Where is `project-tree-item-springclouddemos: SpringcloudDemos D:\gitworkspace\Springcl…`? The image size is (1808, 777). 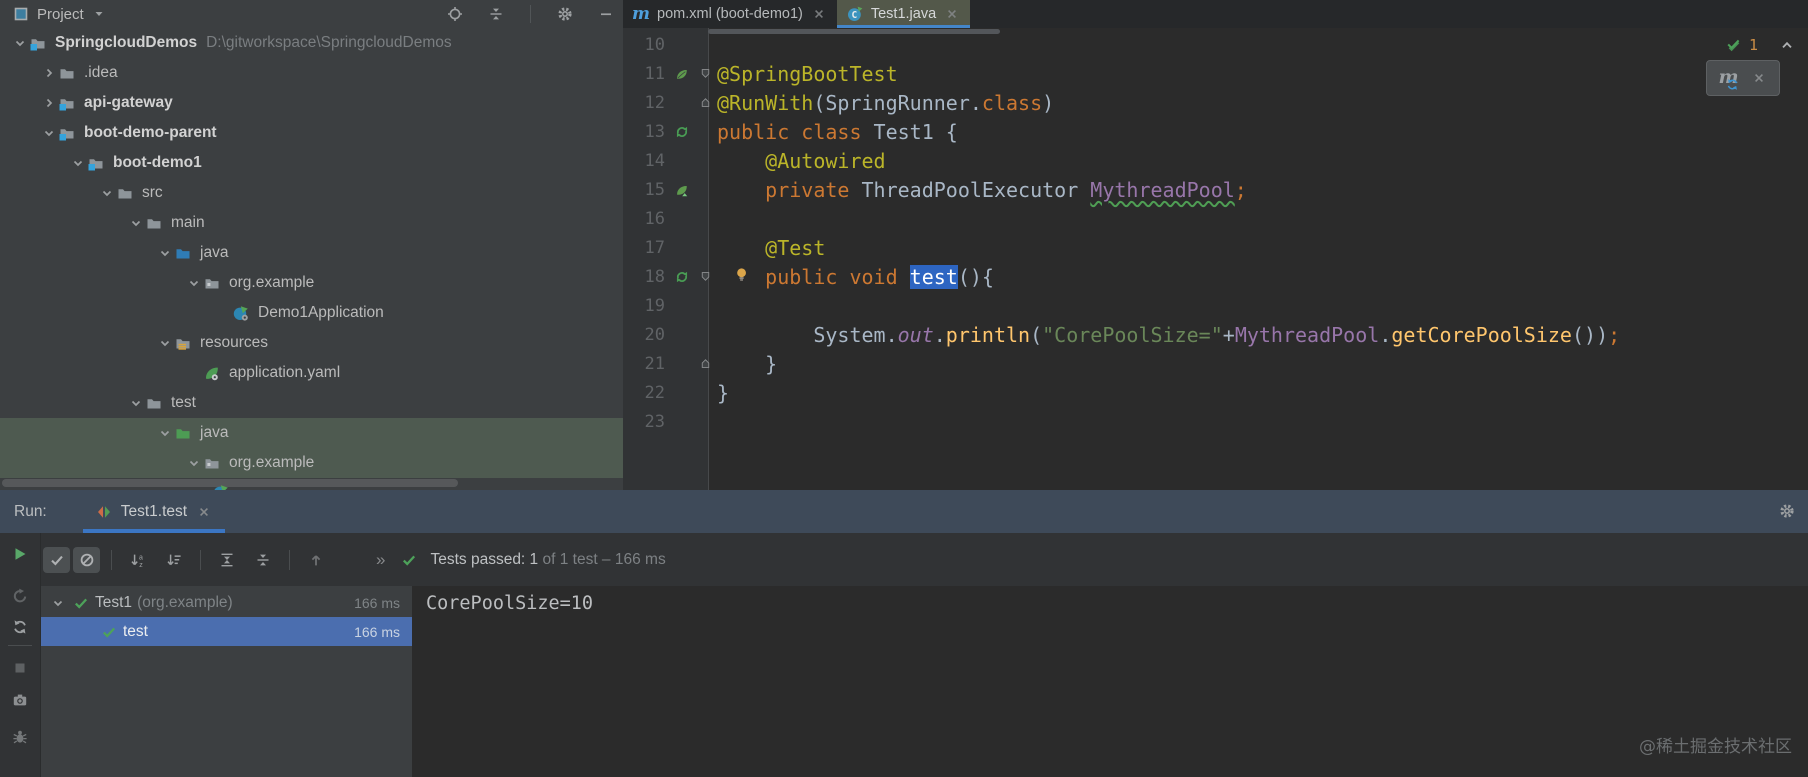
project-tree-item-springclouddemos: SpringcloudDemos D:\gitworkspace\Springcl… is located at coordinates (311, 43).